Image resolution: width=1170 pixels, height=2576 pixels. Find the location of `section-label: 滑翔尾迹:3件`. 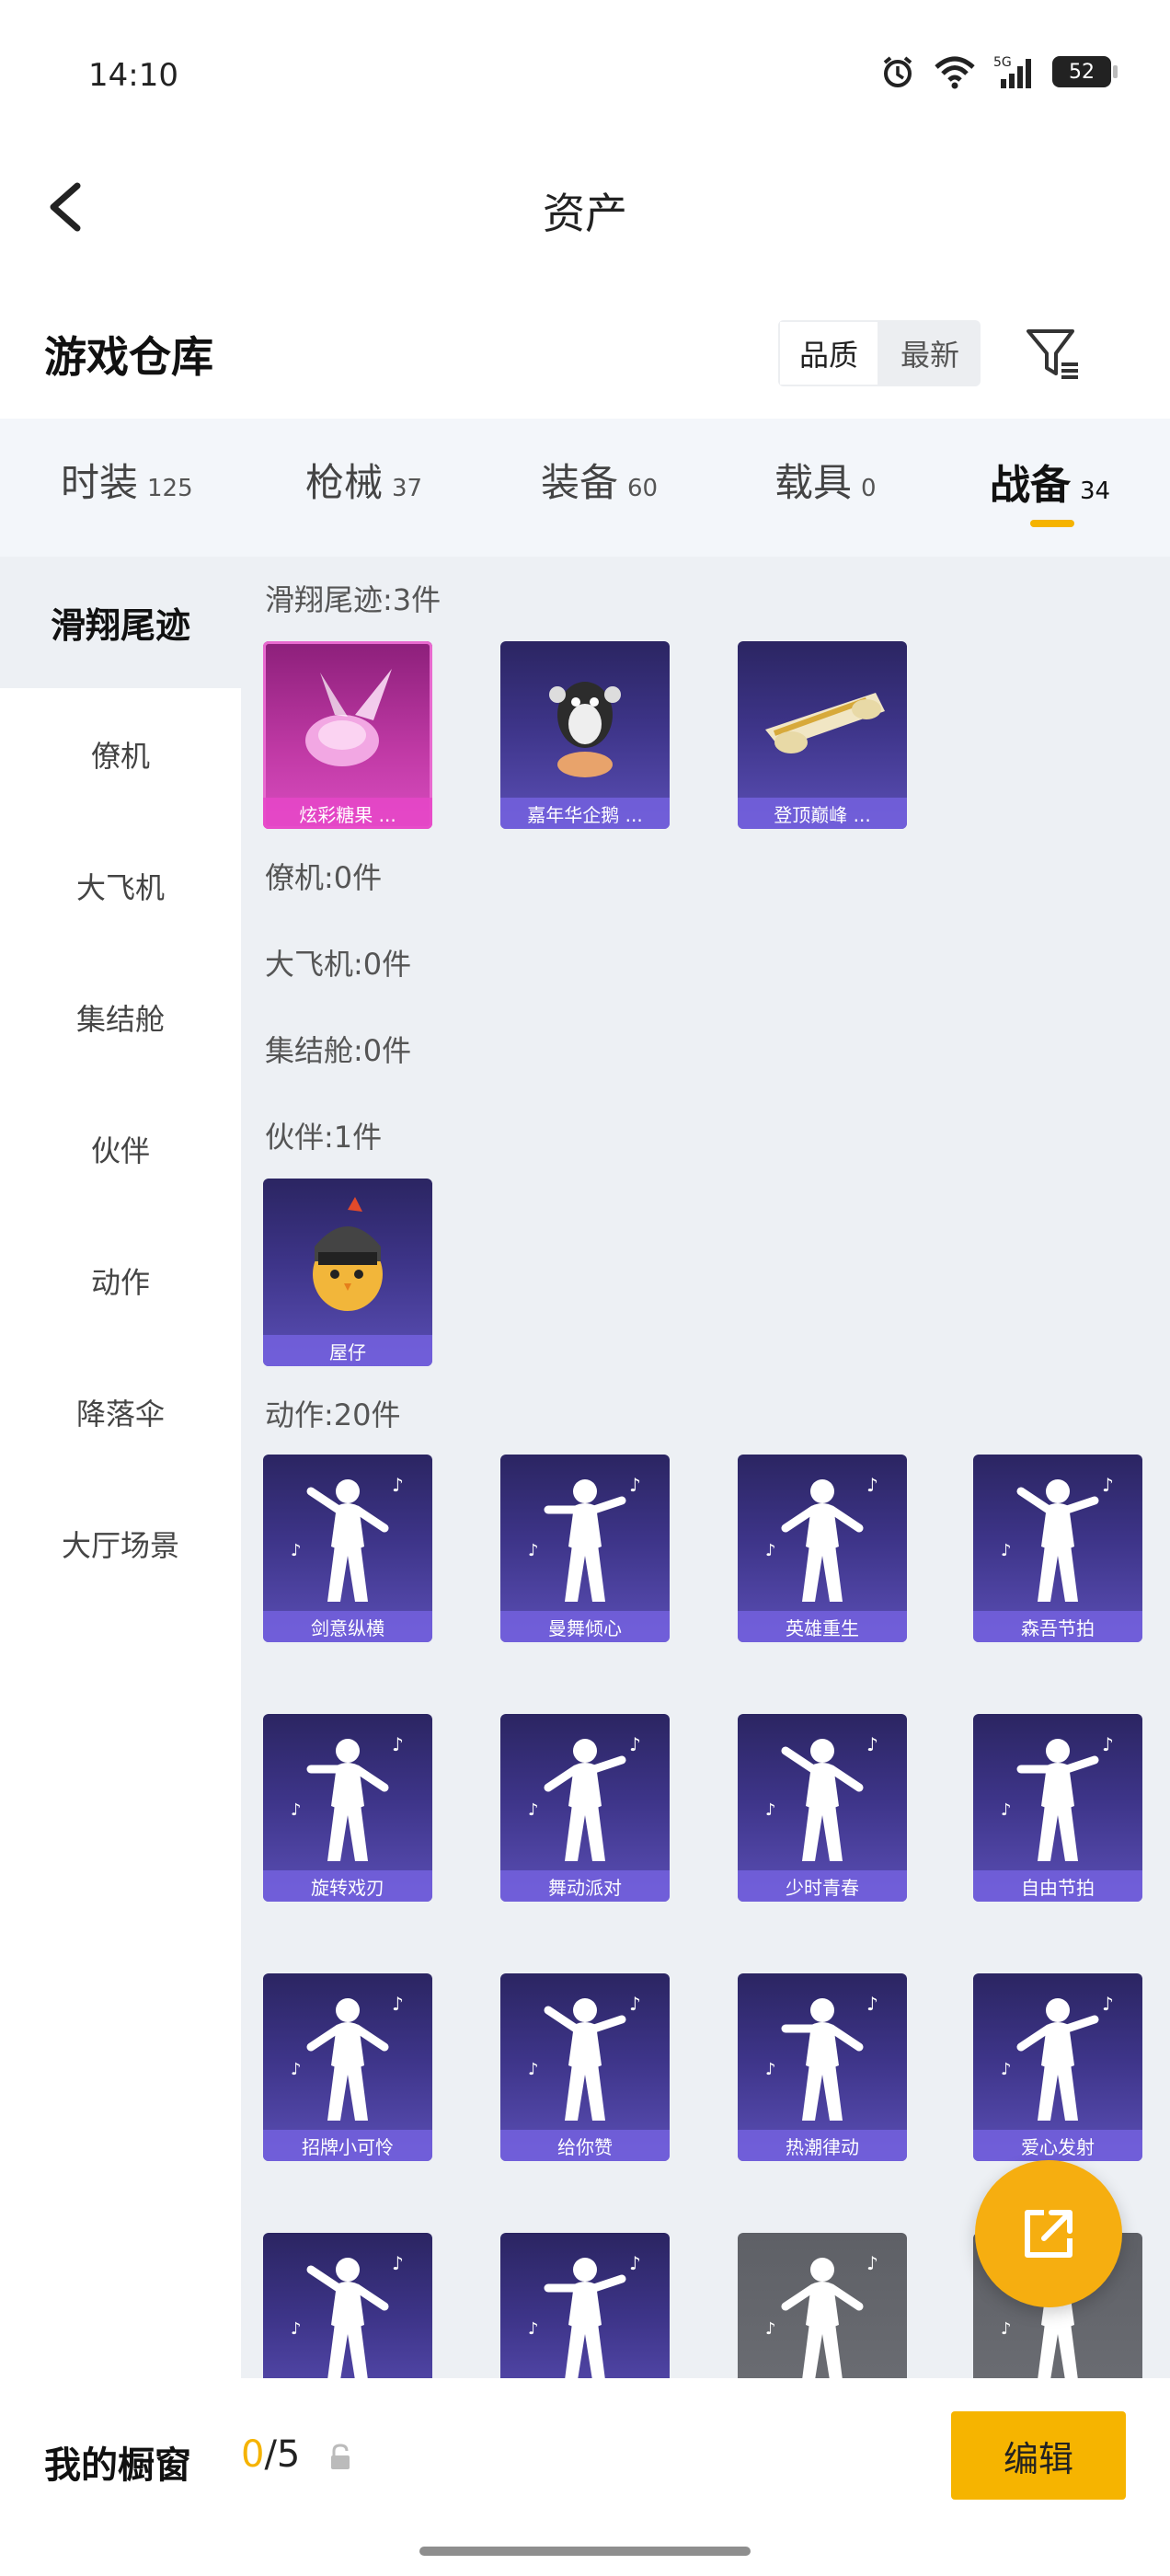

section-label: 滑翔尾迹:3件 is located at coordinates (353, 599).